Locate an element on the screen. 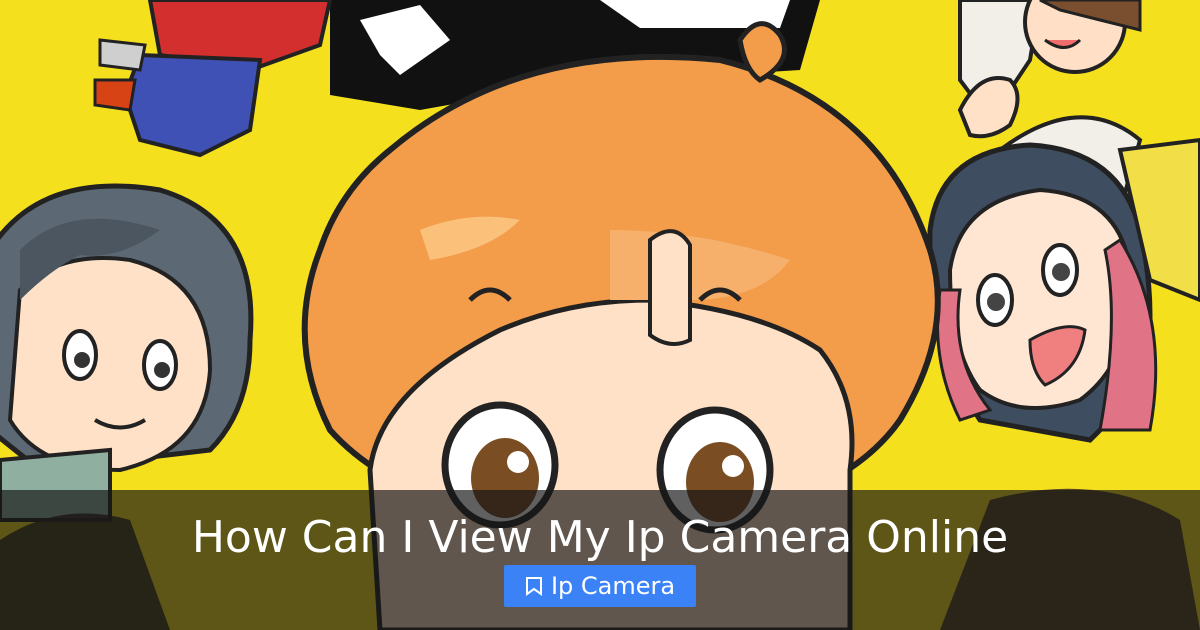 The height and width of the screenshot is (630, 1200). tag-icon is located at coordinates (534, 586).